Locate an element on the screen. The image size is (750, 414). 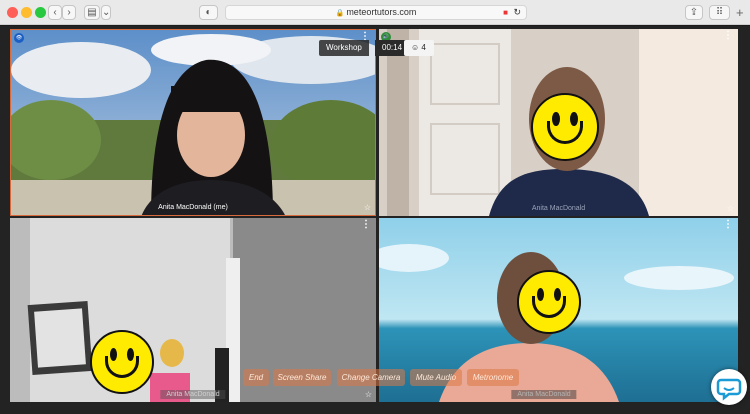
metronome-button: Metronome is located at coordinates (493, 377).